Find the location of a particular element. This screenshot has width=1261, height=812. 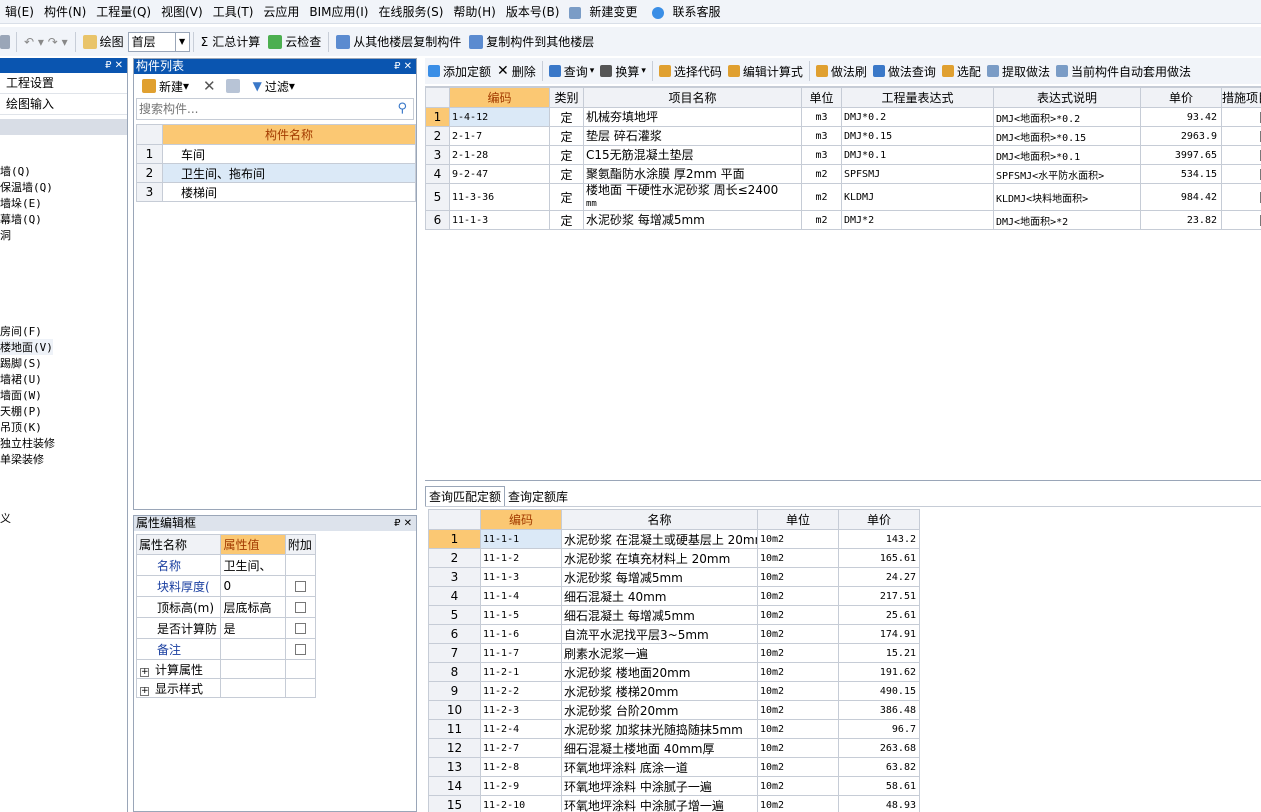

match-row: 12 11-2-7 细石混凝土楼地面 40mm厚 10m2 263.68 is located at coordinates (674, 748).